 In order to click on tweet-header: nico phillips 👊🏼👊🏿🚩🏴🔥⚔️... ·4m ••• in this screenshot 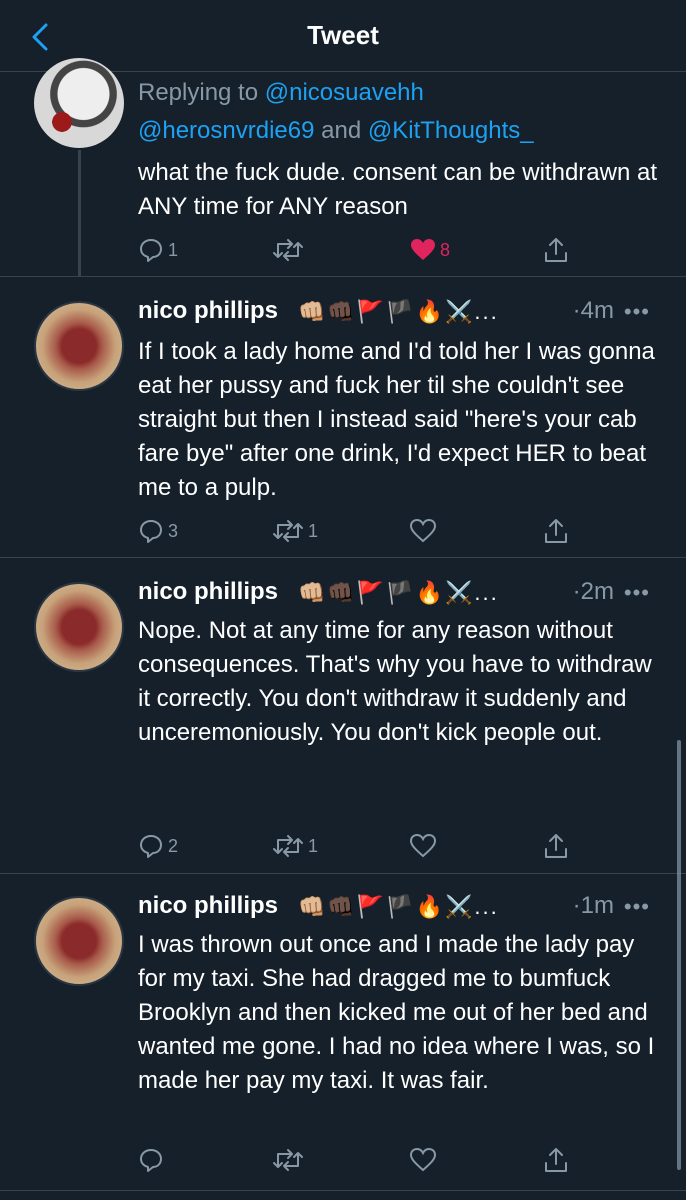, I will do `click(398, 315)`.